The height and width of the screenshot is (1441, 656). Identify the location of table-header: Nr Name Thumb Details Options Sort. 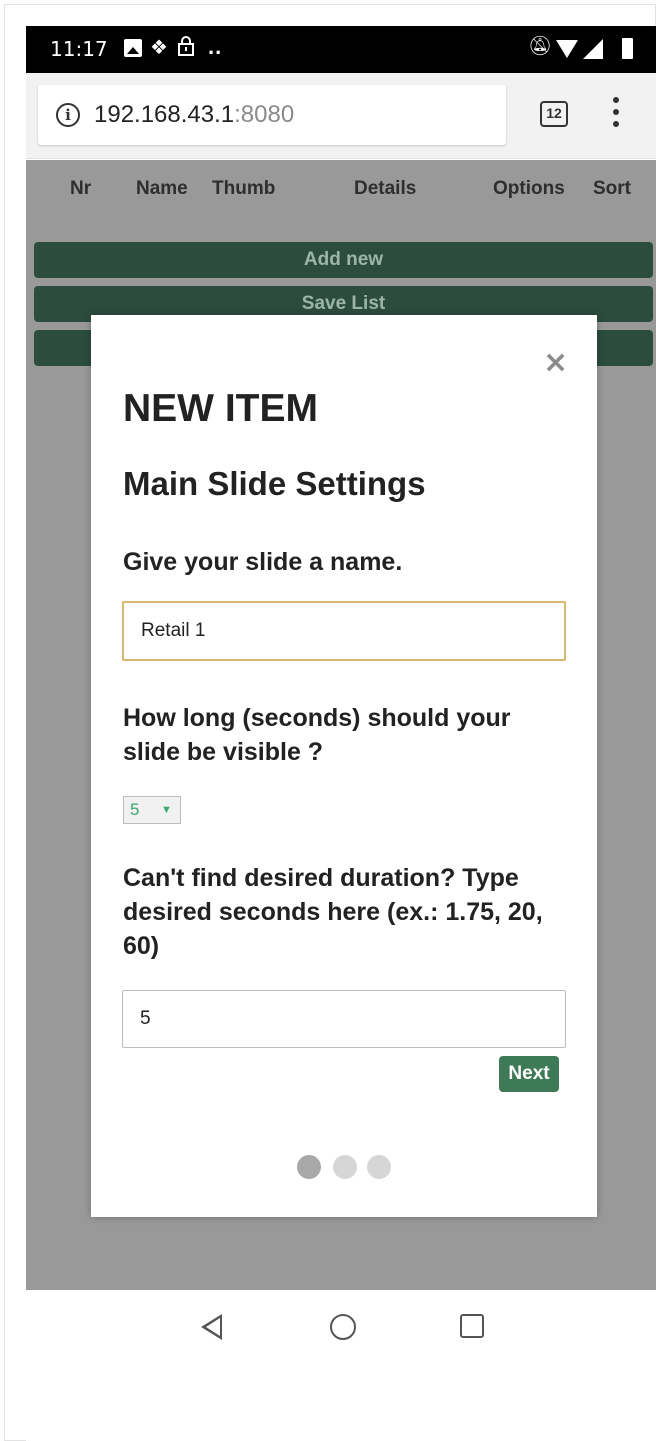
(341, 193).